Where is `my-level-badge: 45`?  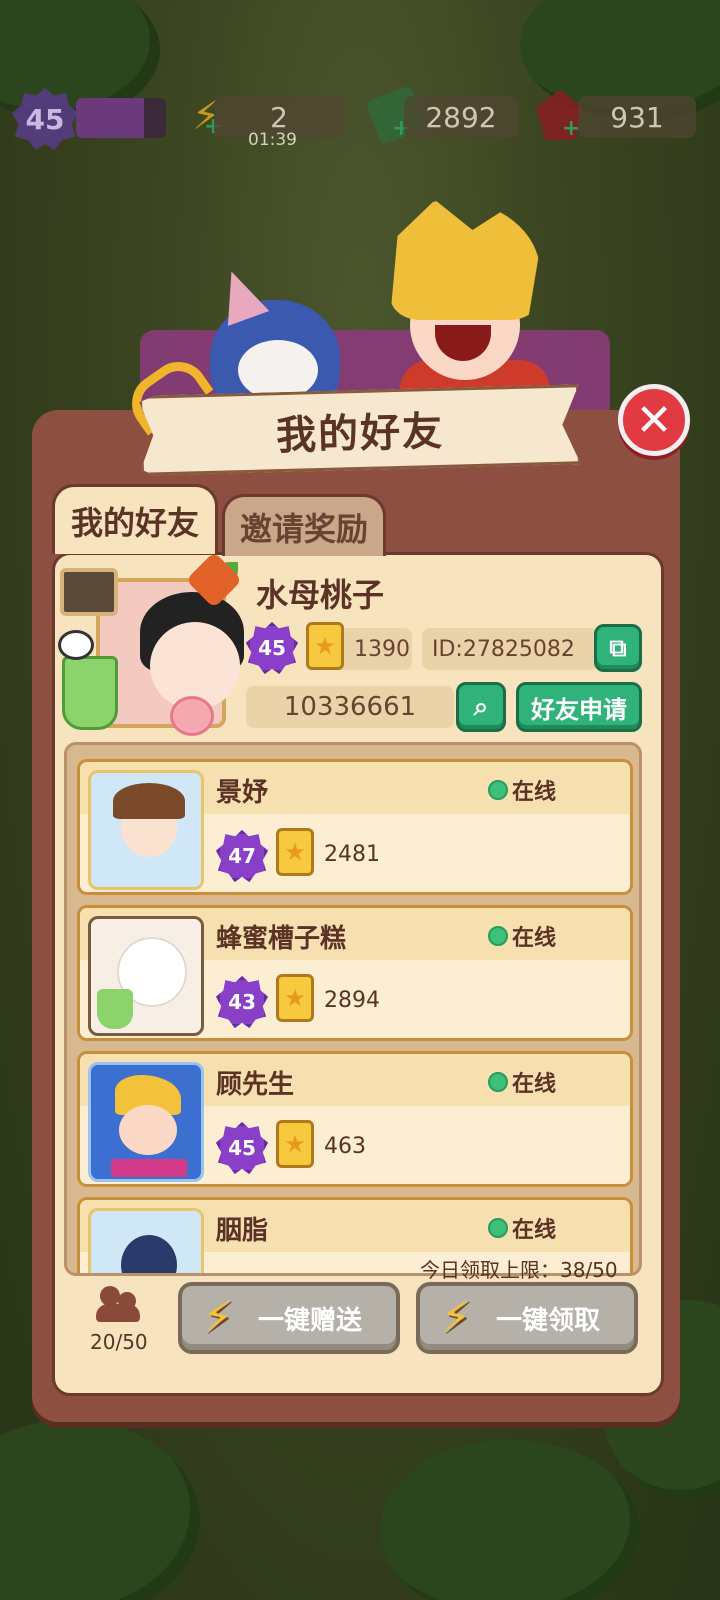
my-level-badge: 45 is located at coordinates (272, 648).